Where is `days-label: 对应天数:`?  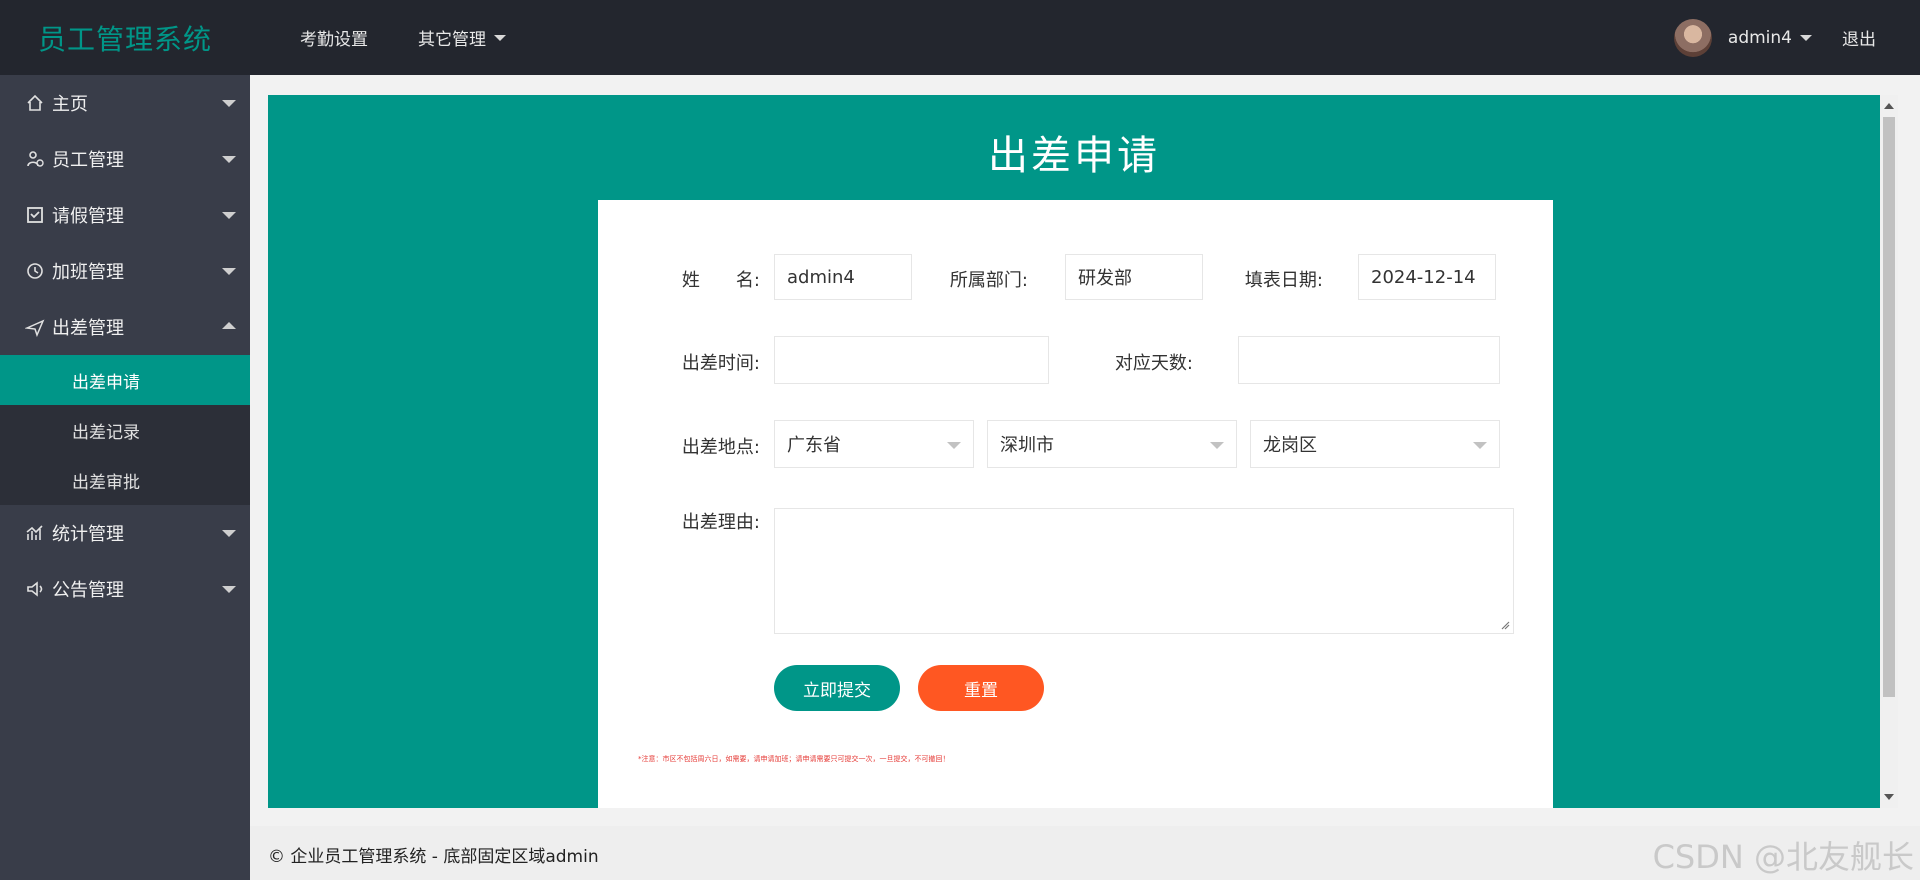 days-label: 对应天数: is located at coordinates (1153, 363).